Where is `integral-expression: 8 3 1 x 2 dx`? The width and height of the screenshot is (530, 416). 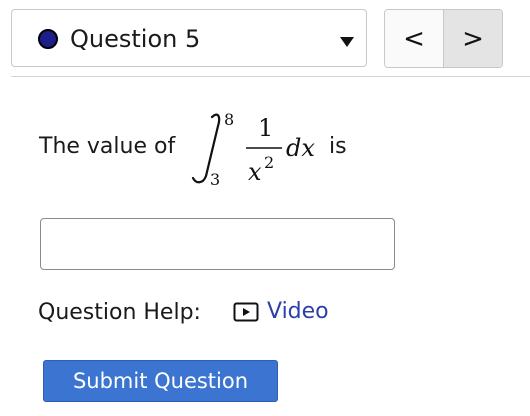
integral-expression: 8 3 1 x 2 dx is located at coordinates (253, 149).